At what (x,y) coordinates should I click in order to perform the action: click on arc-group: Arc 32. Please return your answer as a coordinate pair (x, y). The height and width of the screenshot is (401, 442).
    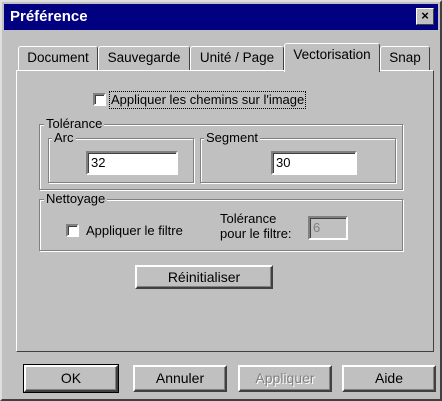
    Looking at the image, I should click on (121, 157).